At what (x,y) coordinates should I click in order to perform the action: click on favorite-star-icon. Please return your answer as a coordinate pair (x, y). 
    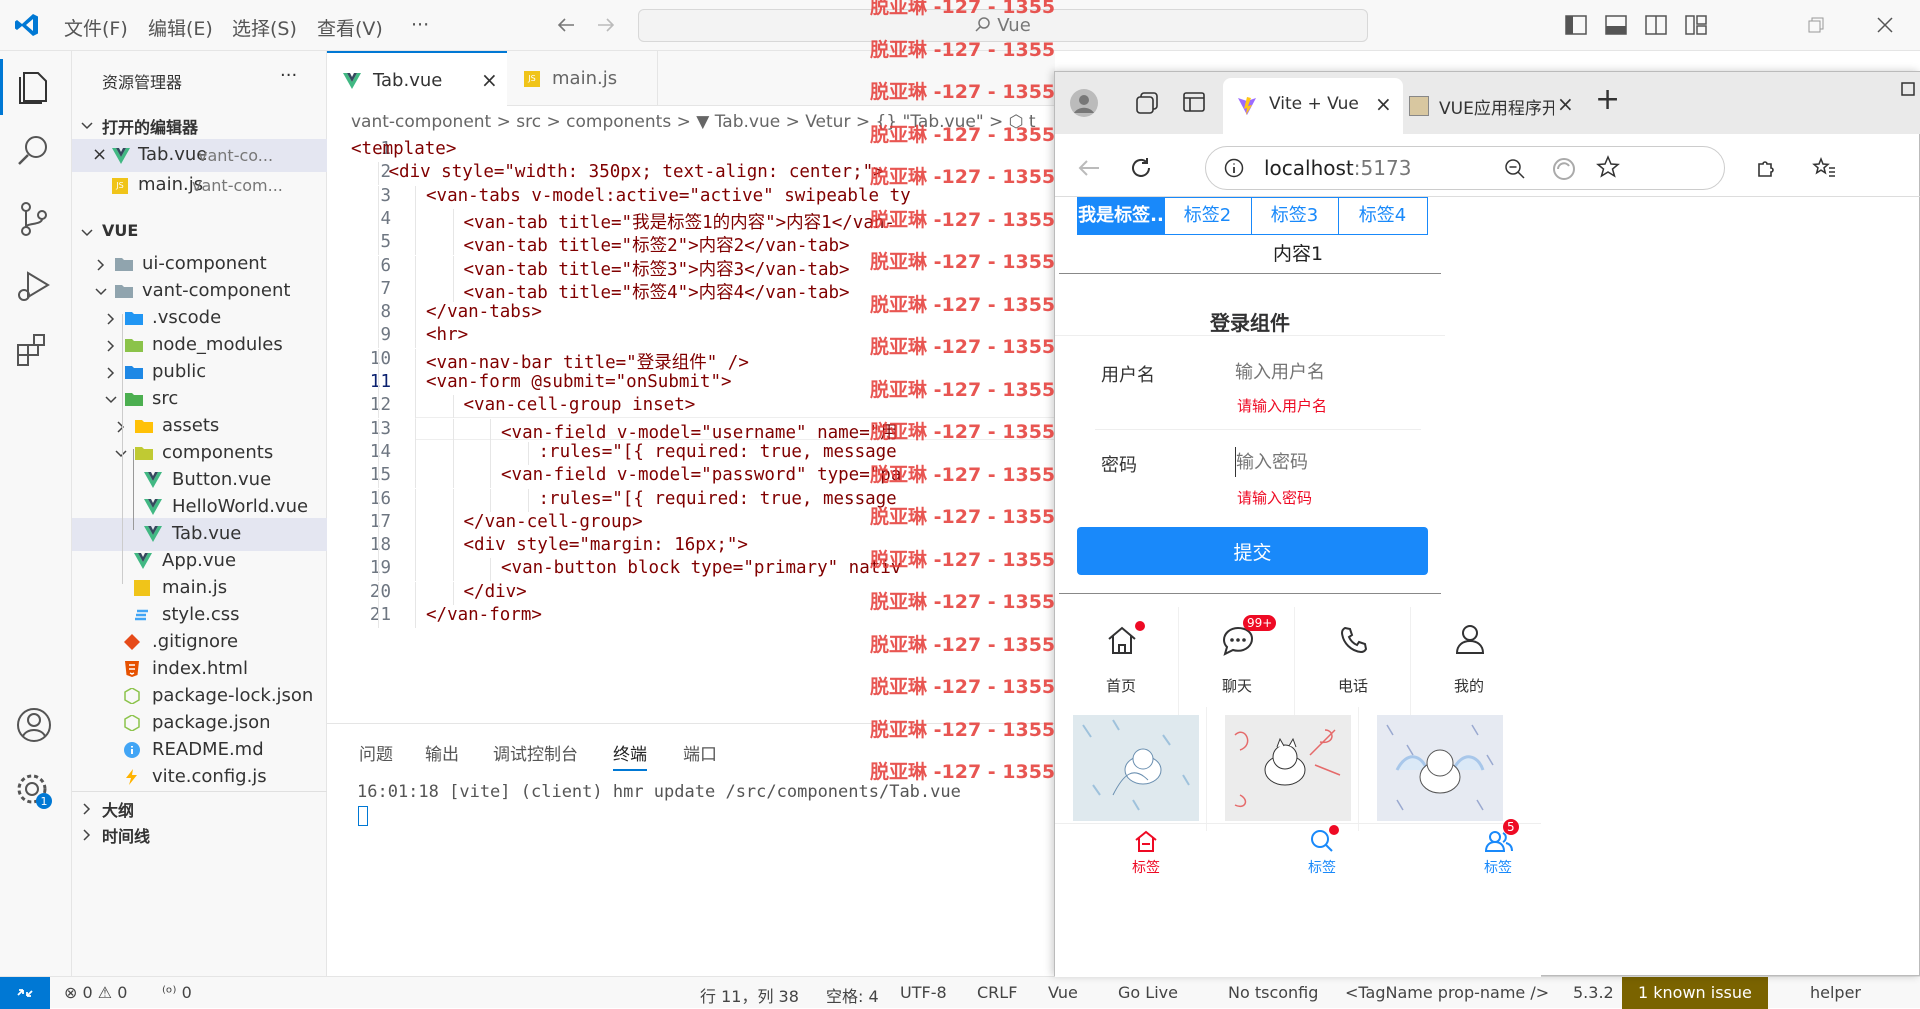
    Looking at the image, I should click on (1608, 167).